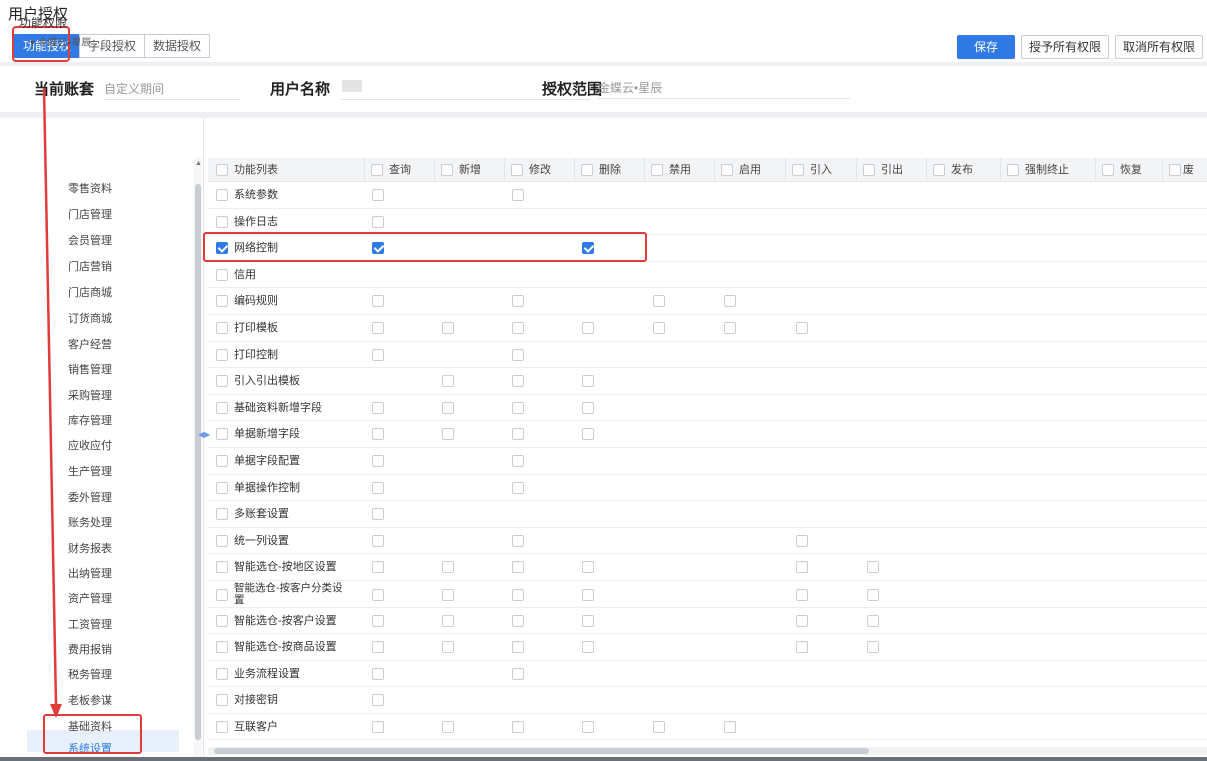 Image resolution: width=1207 pixels, height=761 pixels. Describe the element at coordinates (34, 42) in the screenshot. I see `tree-expand-icon: ▾` at that location.